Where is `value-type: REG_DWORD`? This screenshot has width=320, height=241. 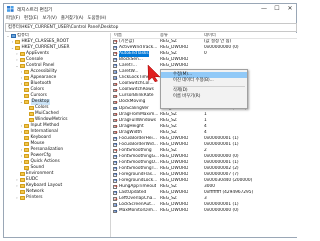
value-type: REG_DWORD is located at coordinates (174, 211).